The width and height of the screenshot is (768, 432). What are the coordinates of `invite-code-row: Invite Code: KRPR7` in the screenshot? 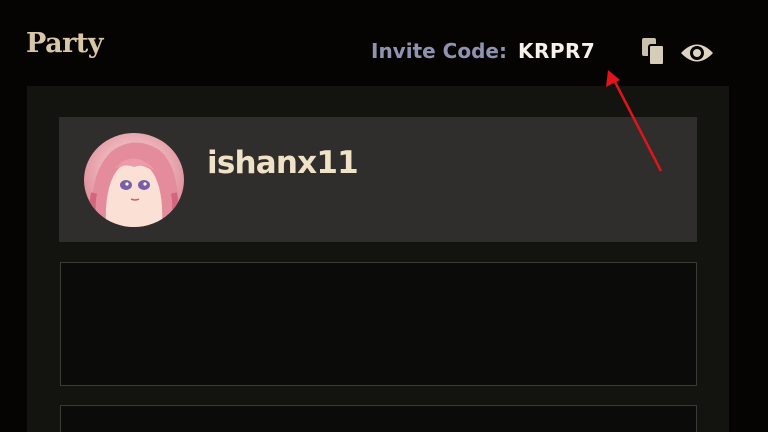 It's located at (483, 51).